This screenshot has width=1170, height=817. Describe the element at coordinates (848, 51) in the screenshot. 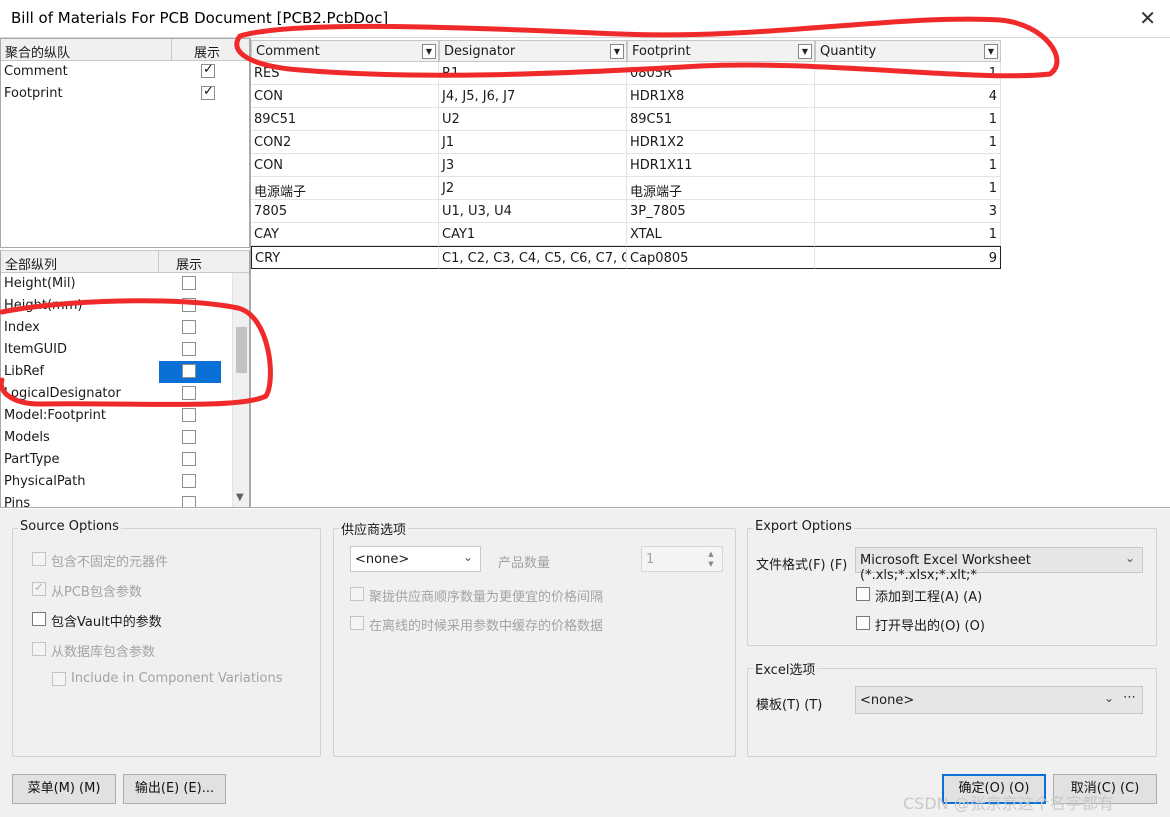

I see `column-header-label: Quantity` at that location.